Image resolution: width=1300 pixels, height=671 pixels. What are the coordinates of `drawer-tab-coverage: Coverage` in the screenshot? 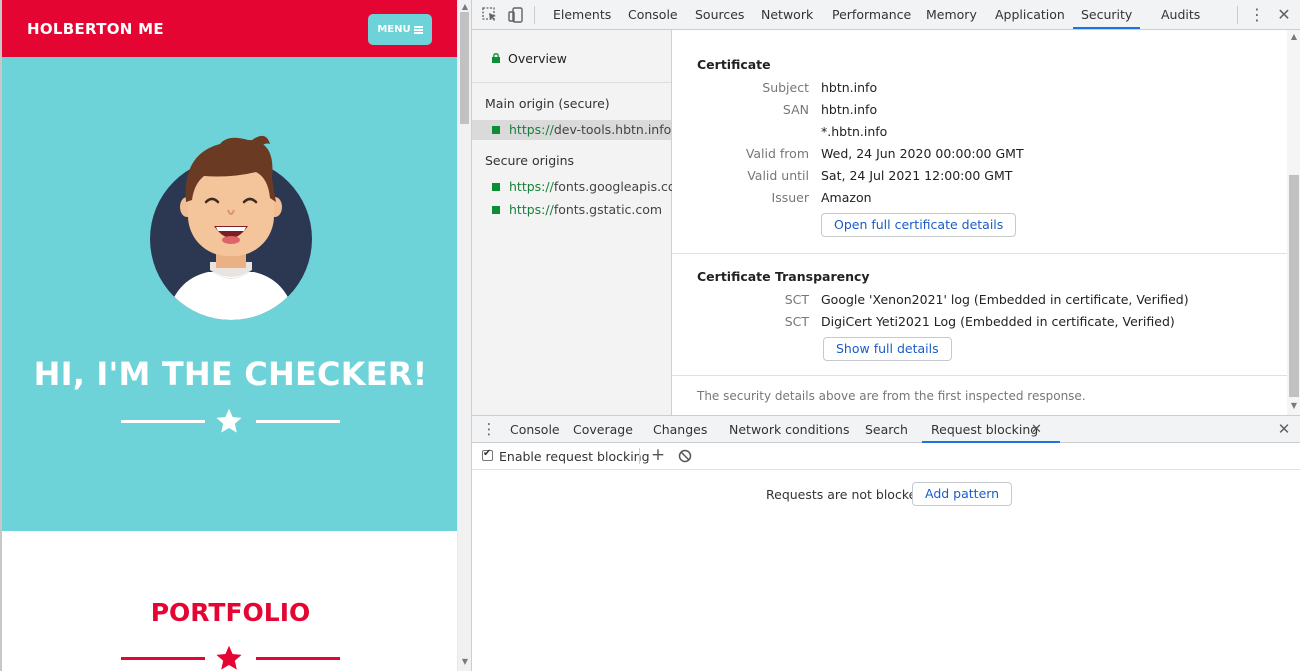 It's located at (603, 429).